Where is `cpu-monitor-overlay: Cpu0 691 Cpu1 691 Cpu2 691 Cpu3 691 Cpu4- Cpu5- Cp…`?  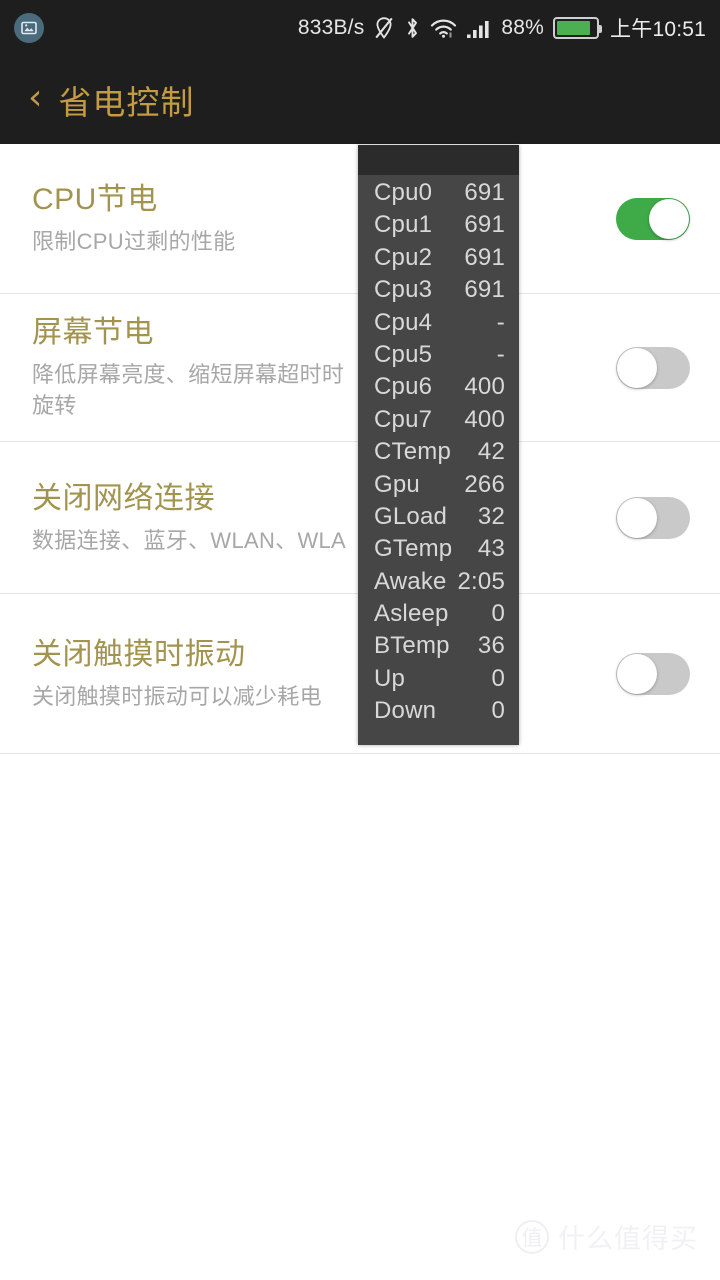
cpu-monitor-overlay: Cpu0 691 Cpu1 691 Cpu2 691 Cpu3 691 Cpu4- Cpu5- Cp… is located at coordinates (438, 445).